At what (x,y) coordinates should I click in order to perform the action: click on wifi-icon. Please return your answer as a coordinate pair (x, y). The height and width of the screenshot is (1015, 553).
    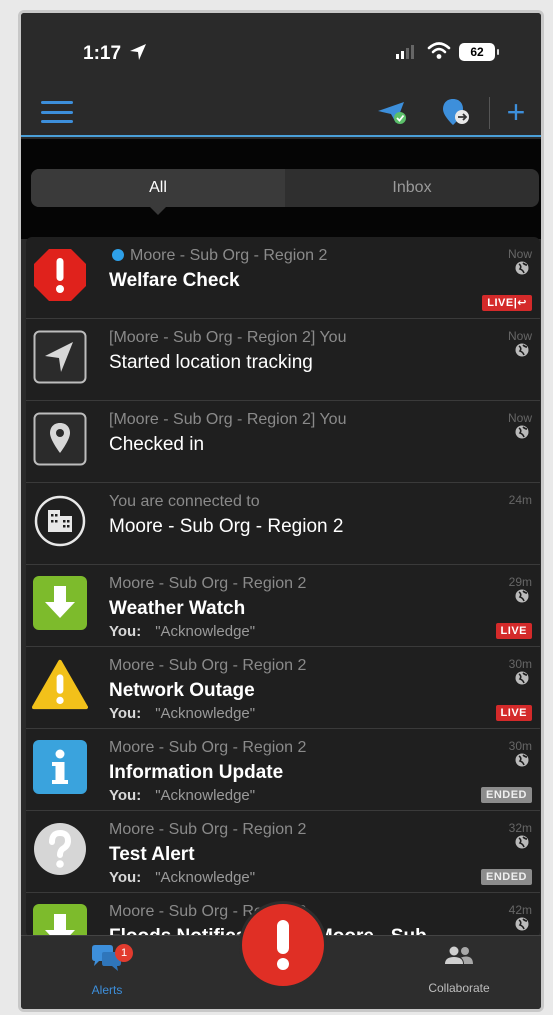
    Looking at the image, I should click on (439, 50).